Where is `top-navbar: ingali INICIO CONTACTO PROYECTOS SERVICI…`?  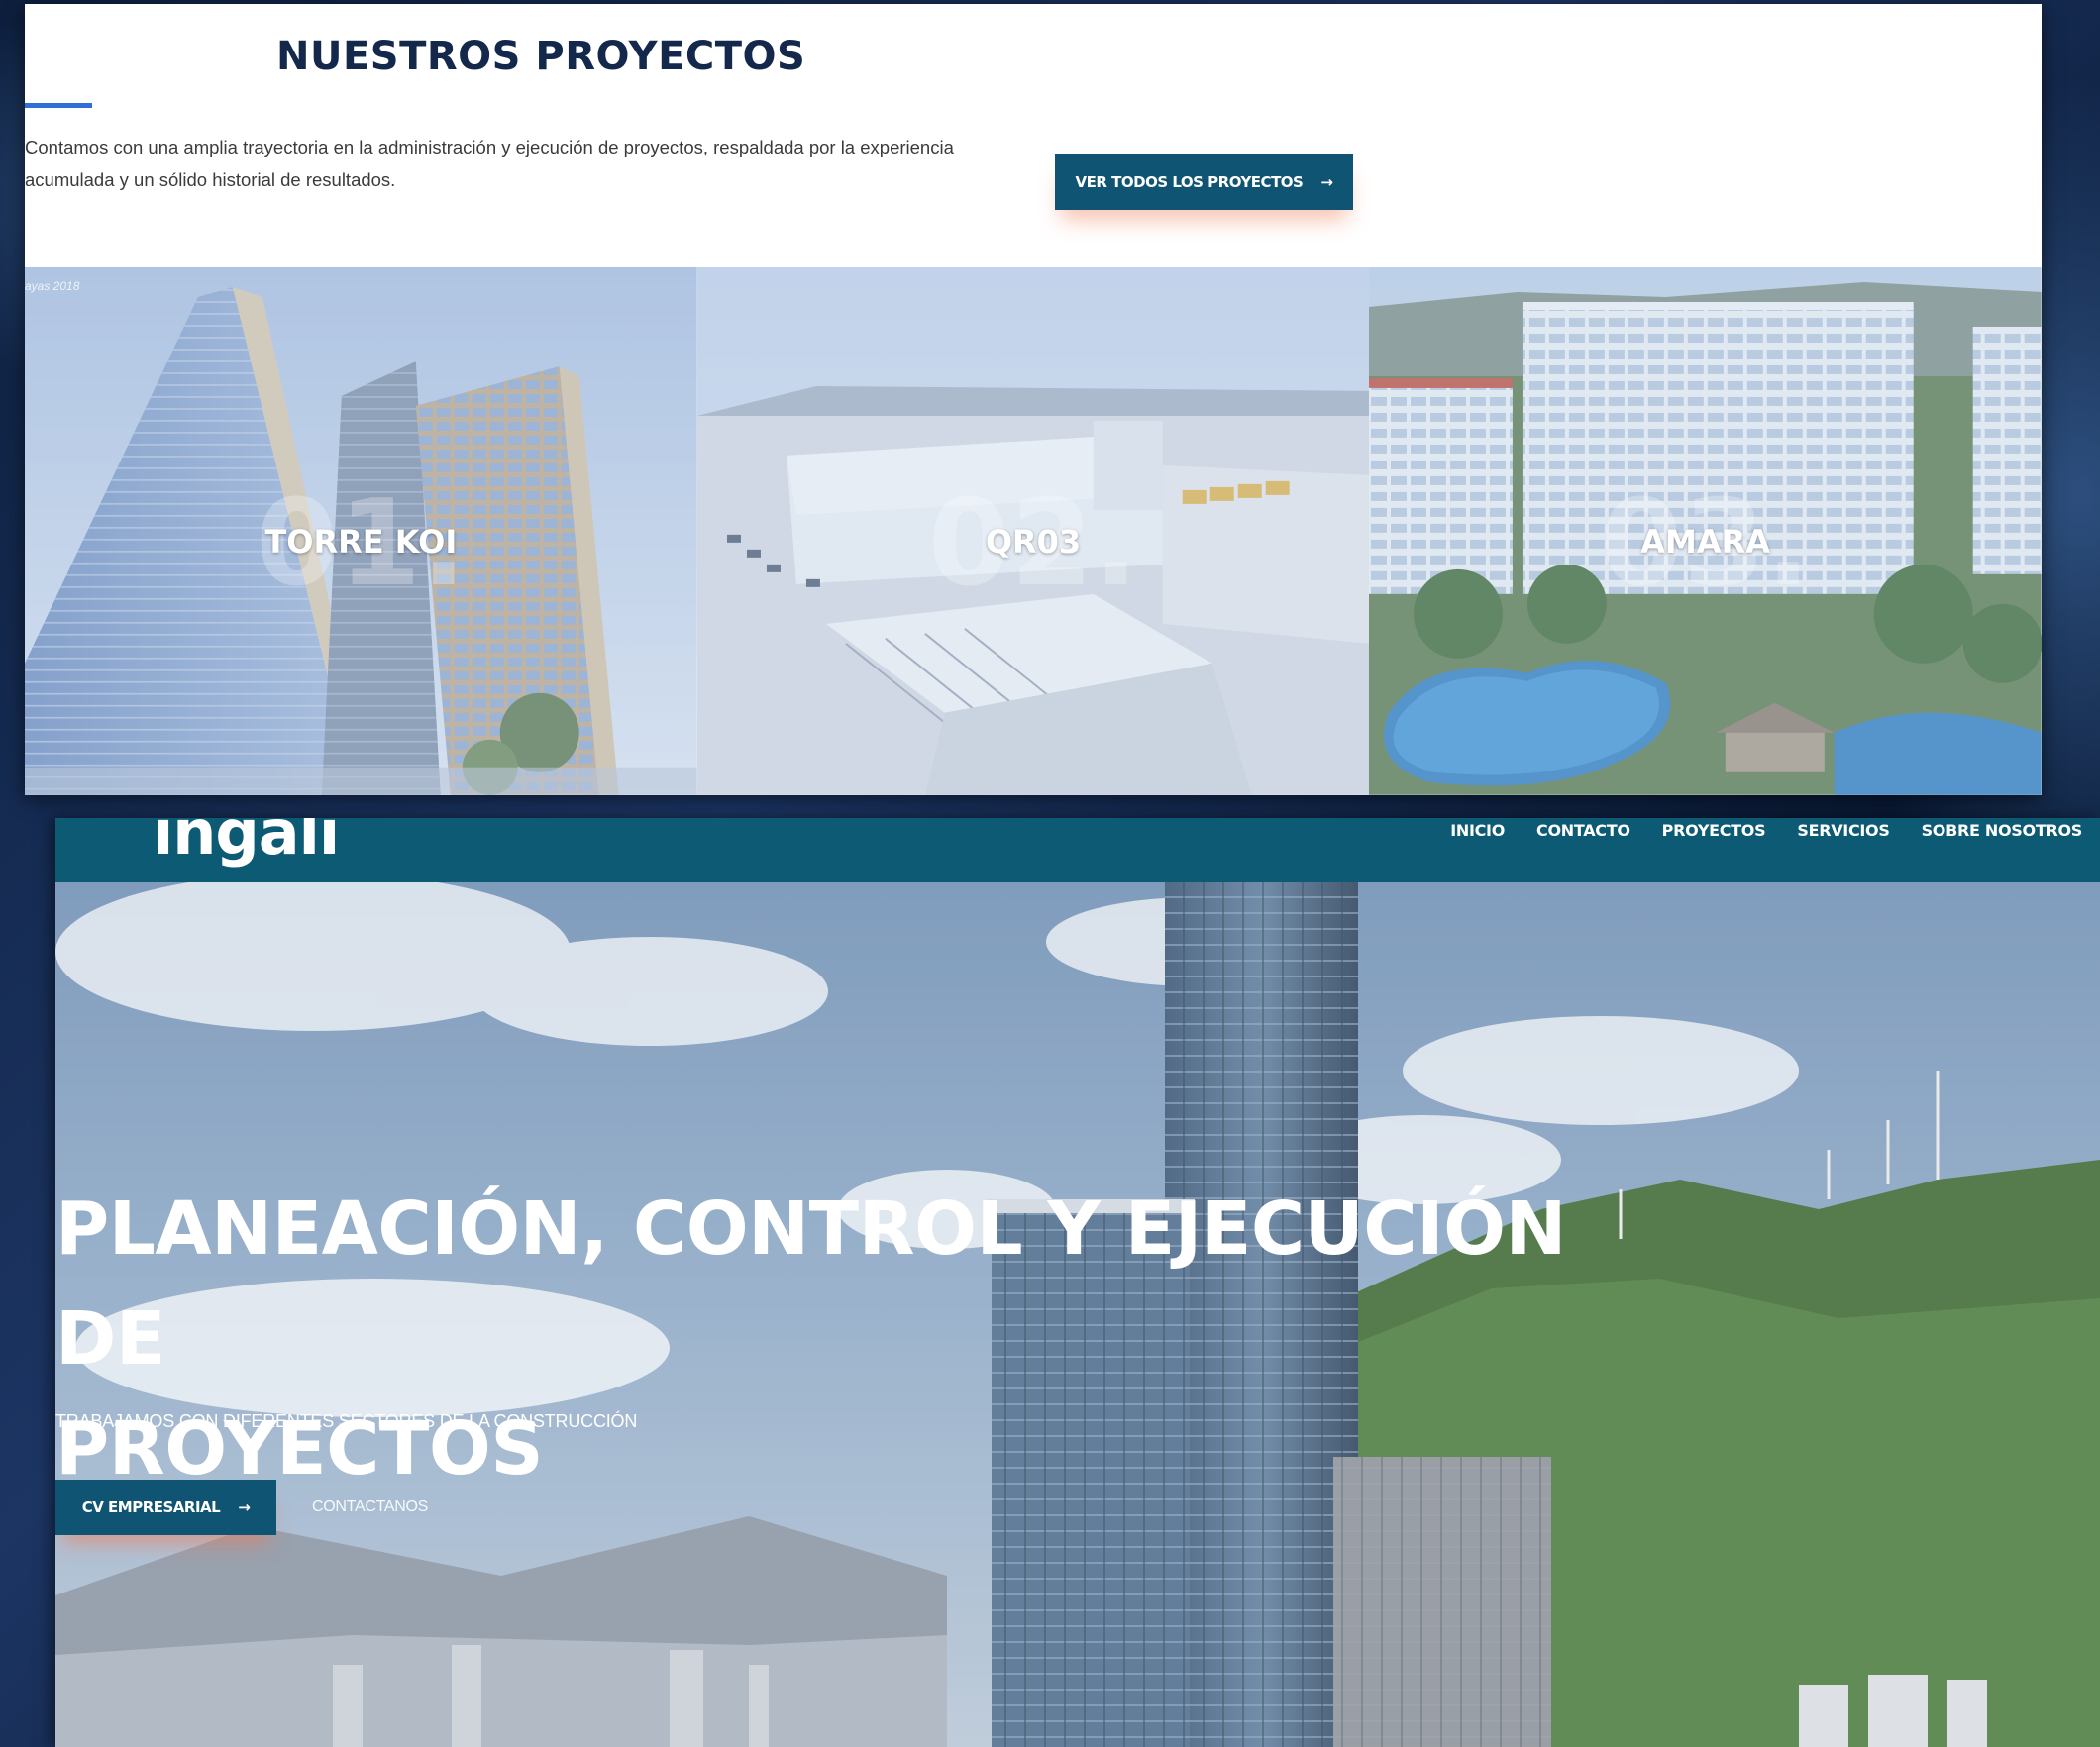 top-navbar: ingali INICIO CONTACTO PROYECTOS SERVICI… is located at coordinates (1077, 850).